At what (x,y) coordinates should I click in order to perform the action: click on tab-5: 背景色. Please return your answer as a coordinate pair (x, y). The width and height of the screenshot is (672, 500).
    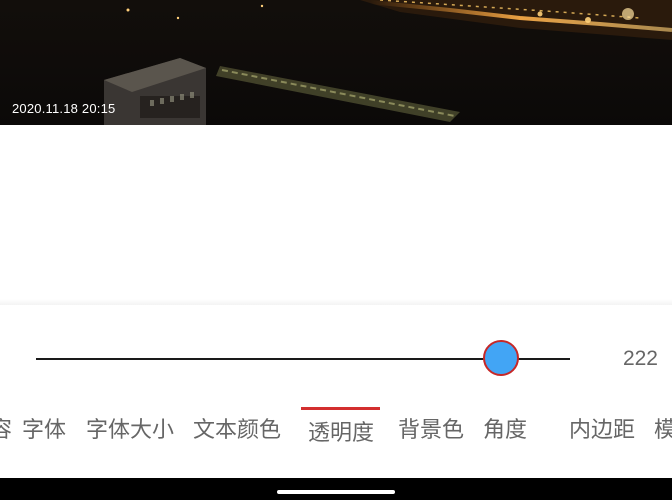
    Looking at the image, I should click on (431, 428).